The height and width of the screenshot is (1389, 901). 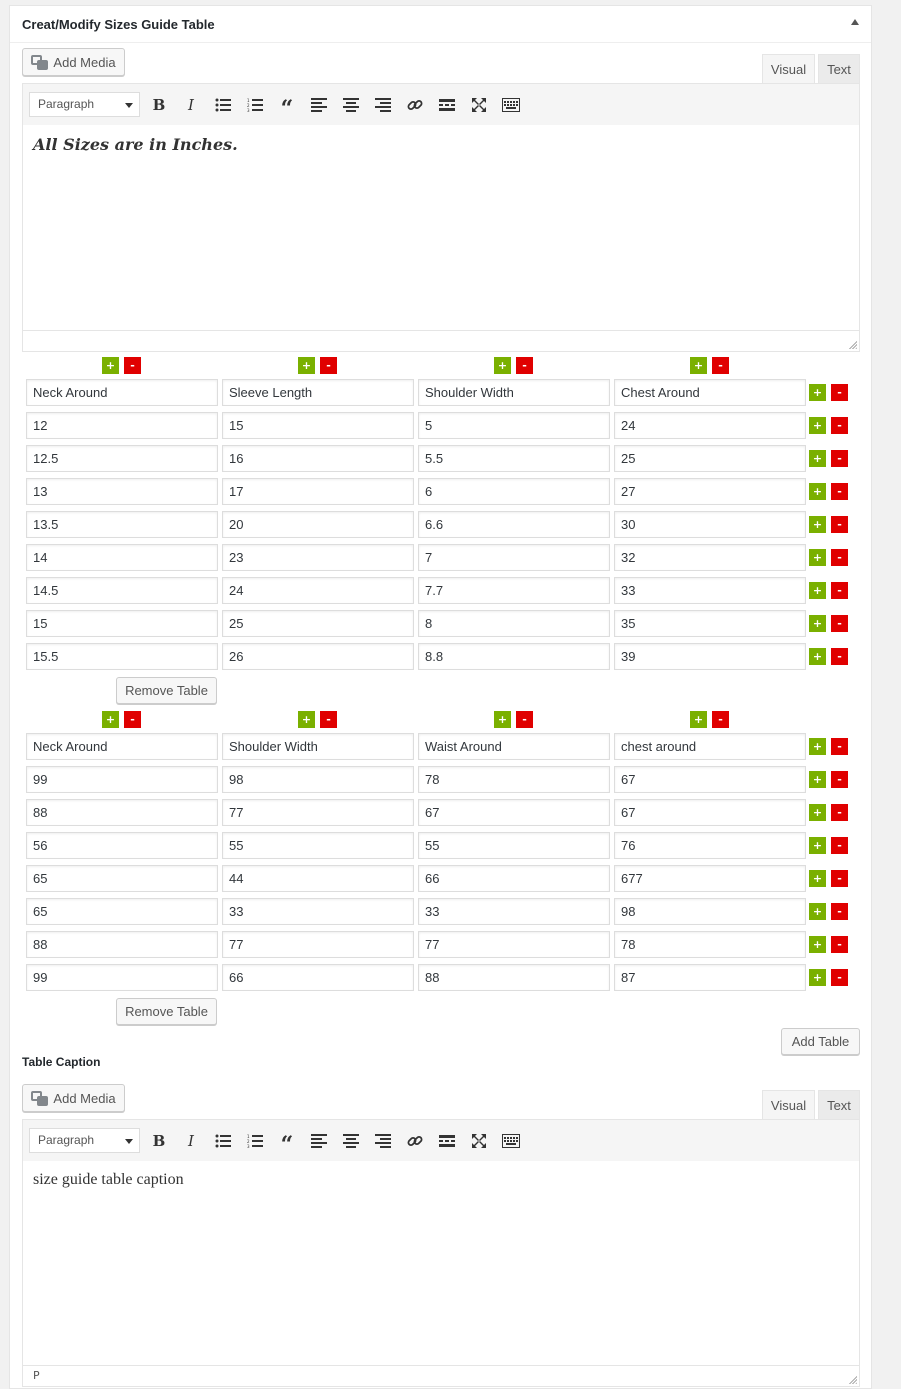 I want to click on resize-handle-icon, so click(x=852, y=344).